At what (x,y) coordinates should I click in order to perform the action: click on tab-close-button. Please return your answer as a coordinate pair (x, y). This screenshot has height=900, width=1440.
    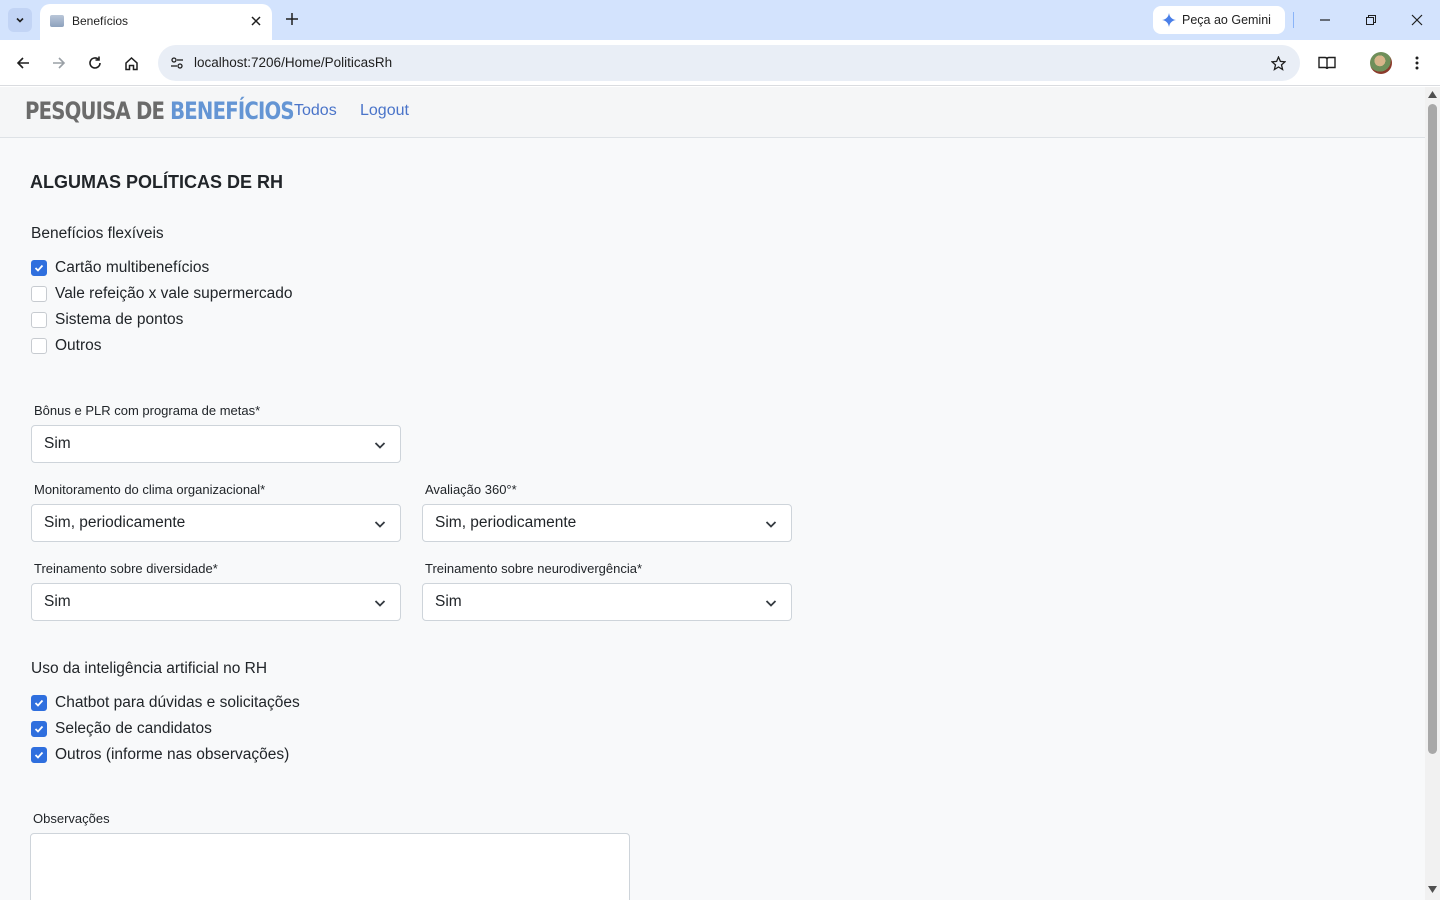
    Looking at the image, I should click on (256, 21).